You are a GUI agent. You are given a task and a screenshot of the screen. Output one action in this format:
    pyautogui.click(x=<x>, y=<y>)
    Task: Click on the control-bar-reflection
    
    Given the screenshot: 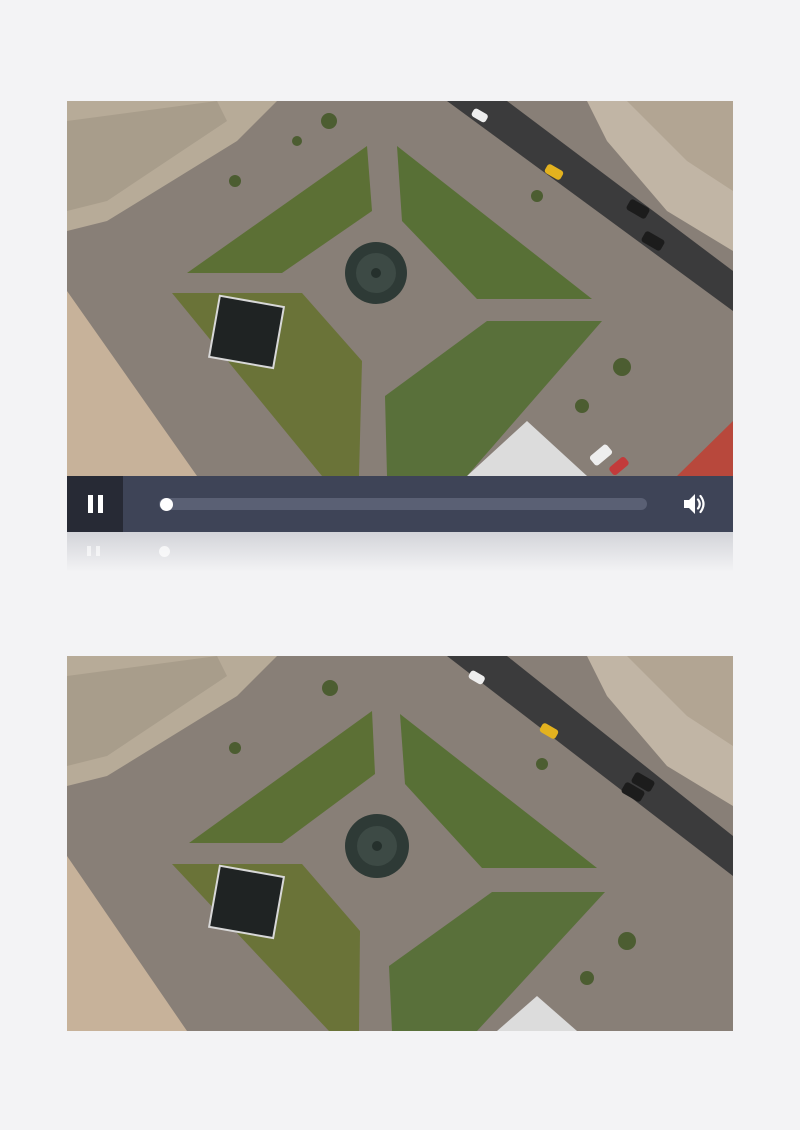 What is the action you would take?
    pyautogui.click(x=400, y=552)
    